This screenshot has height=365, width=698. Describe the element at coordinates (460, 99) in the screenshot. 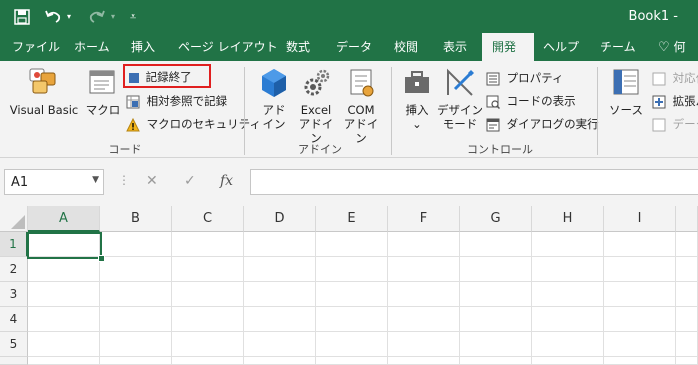

I see `design-mode-button: デザイン モード` at that location.